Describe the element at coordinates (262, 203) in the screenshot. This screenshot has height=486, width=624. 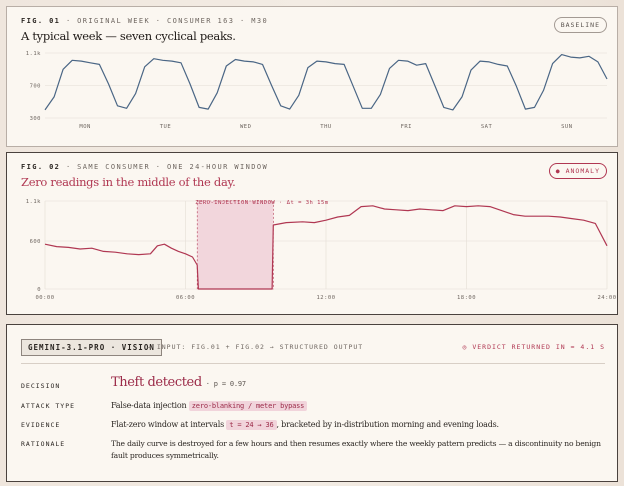
I see `window-label: ZERO-INJECTION WINDOW · Δt = 3h 15m` at that location.